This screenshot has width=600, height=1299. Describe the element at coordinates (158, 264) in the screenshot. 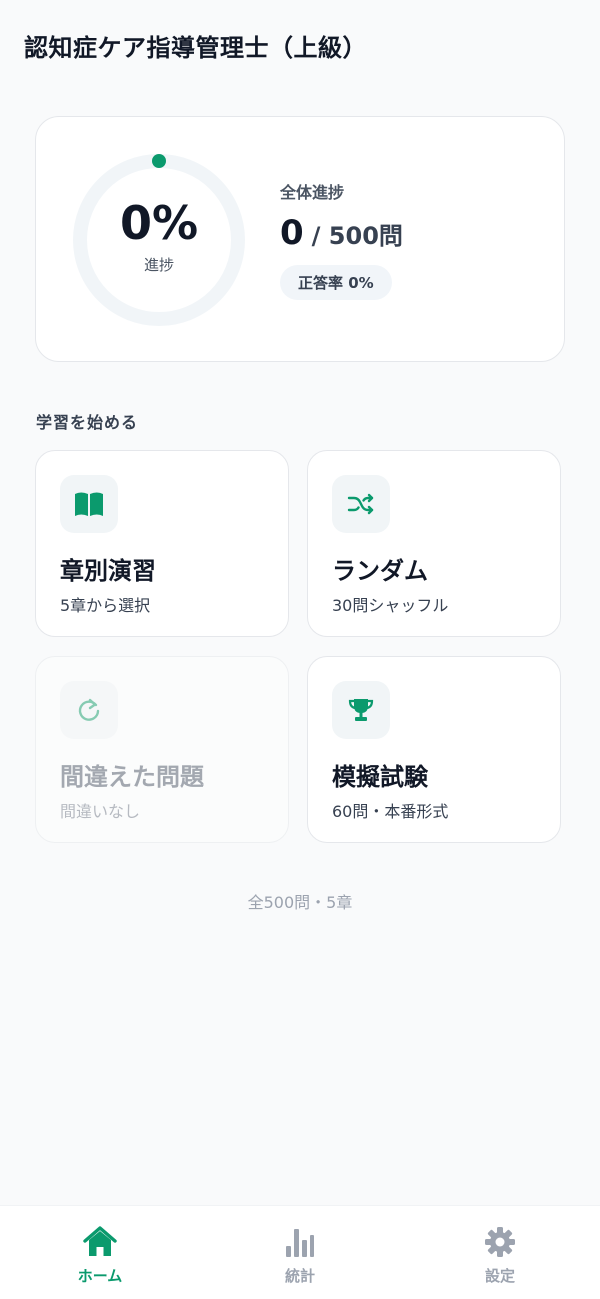

I see `progress-ring-label: 進捗` at that location.